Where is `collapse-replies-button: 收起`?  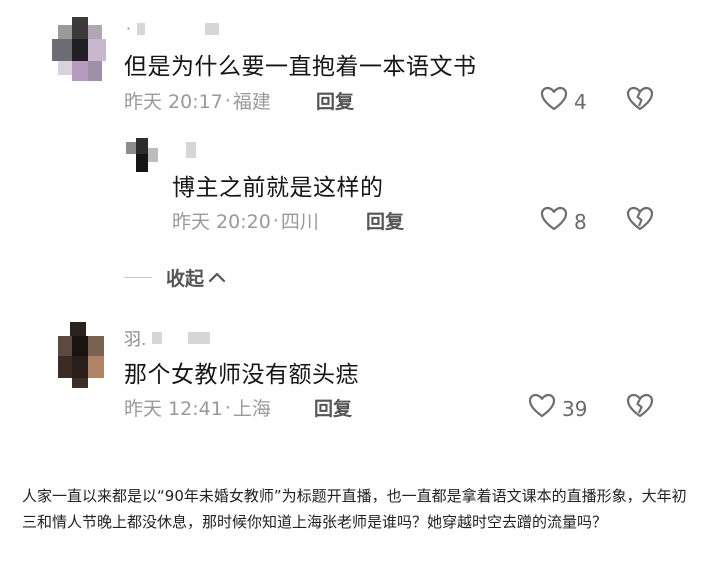
collapse-replies-button: 收起 is located at coordinates (175, 277).